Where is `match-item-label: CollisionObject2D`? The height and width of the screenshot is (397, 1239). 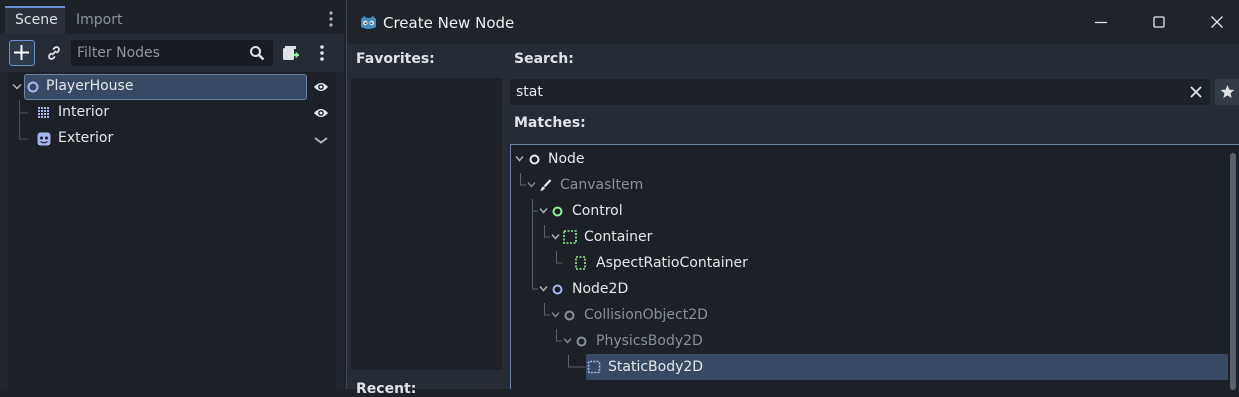 match-item-label: CollisionObject2D is located at coordinates (646, 315).